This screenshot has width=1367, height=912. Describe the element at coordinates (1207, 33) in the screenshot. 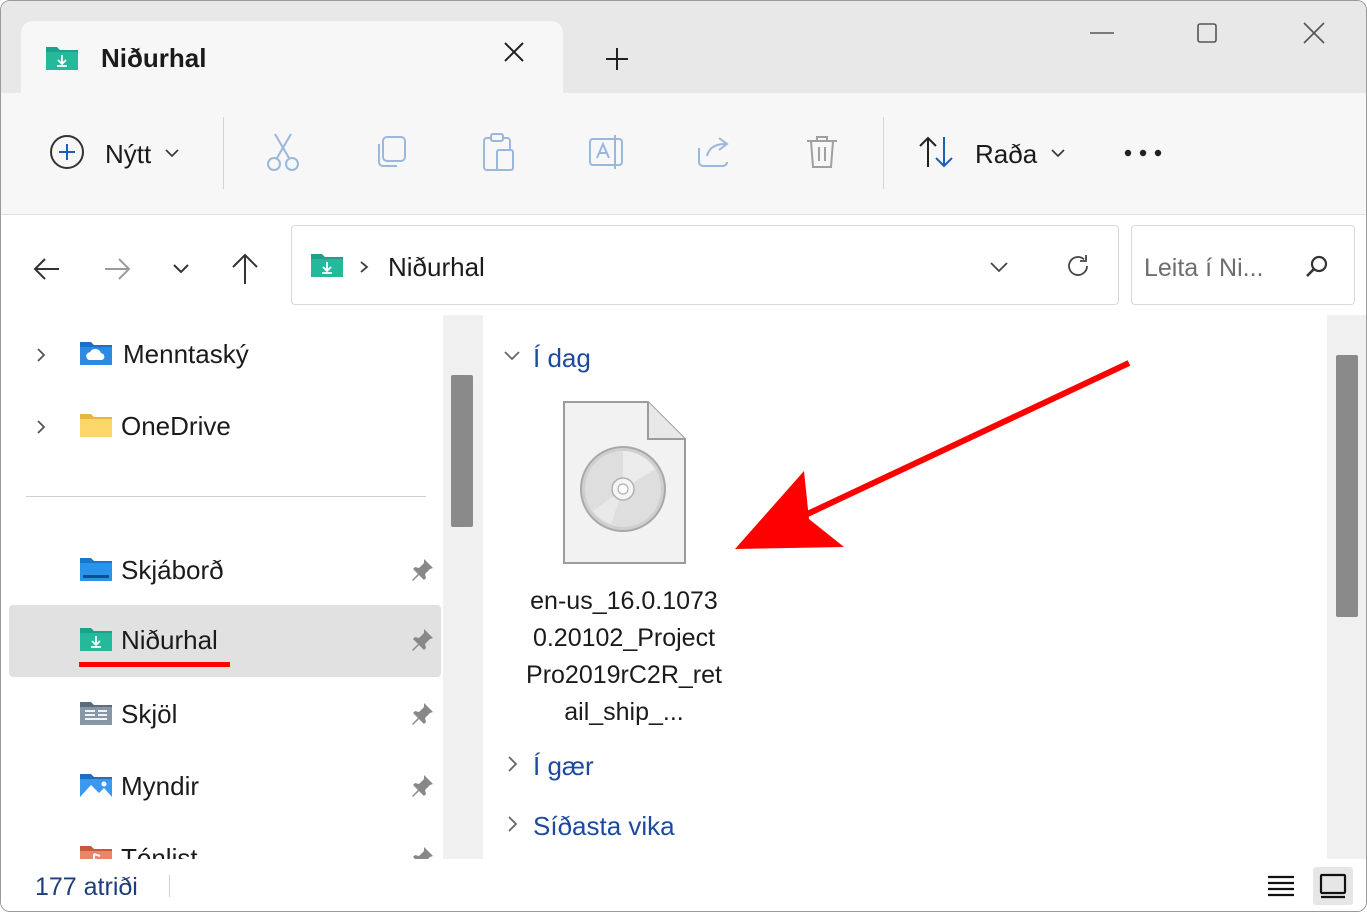

I see `maximize-icon` at that location.